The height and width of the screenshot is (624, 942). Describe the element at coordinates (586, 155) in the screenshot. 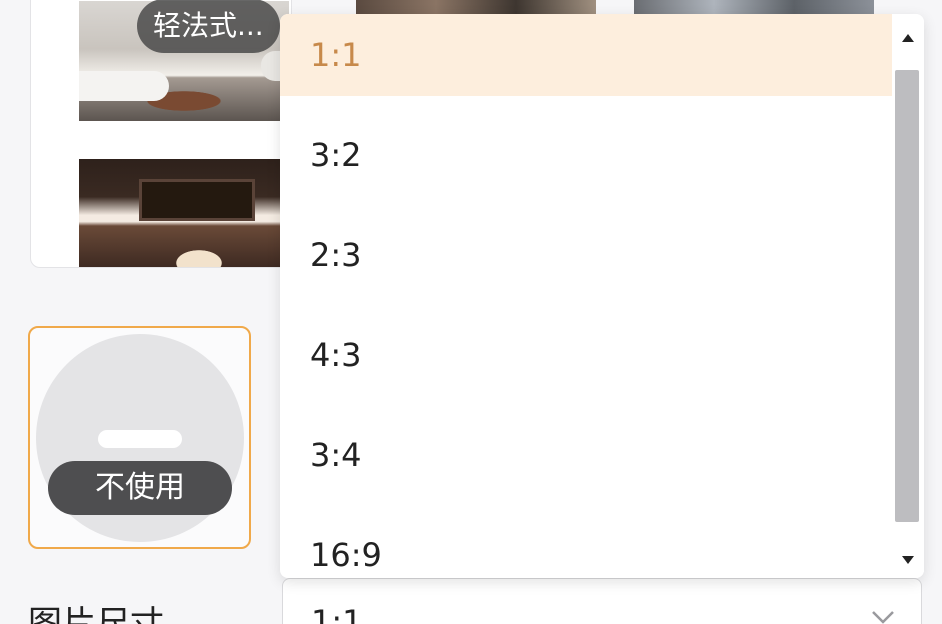

I see `option-3-2: 3:2` at that location.